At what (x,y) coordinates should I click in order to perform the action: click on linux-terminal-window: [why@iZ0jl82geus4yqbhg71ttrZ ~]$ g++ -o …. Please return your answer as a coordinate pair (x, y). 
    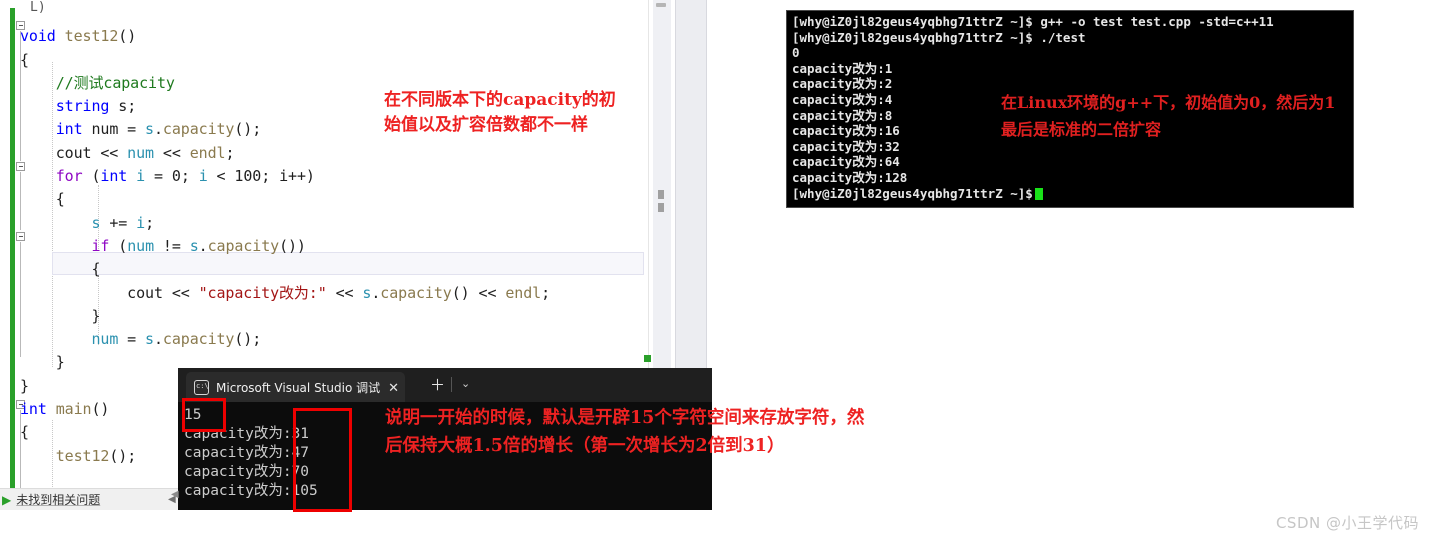
    Looking at the image, I should click on (1070, 109).